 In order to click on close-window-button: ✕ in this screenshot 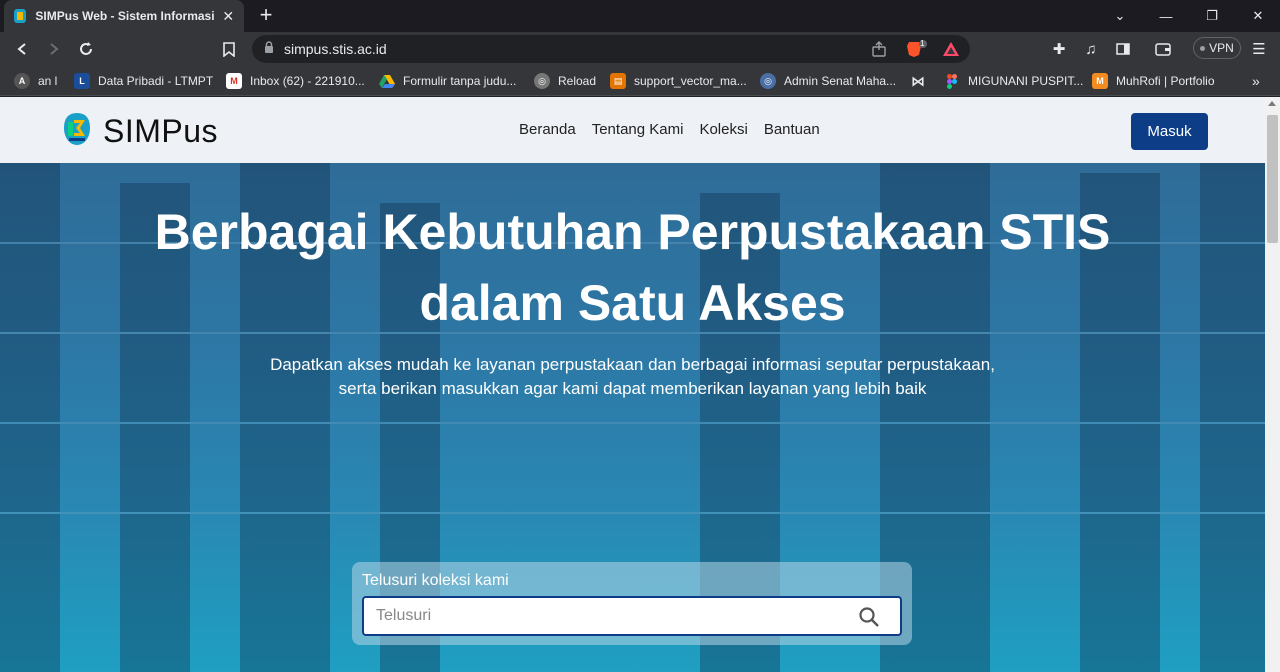, I will do `click(1257, 16)`.